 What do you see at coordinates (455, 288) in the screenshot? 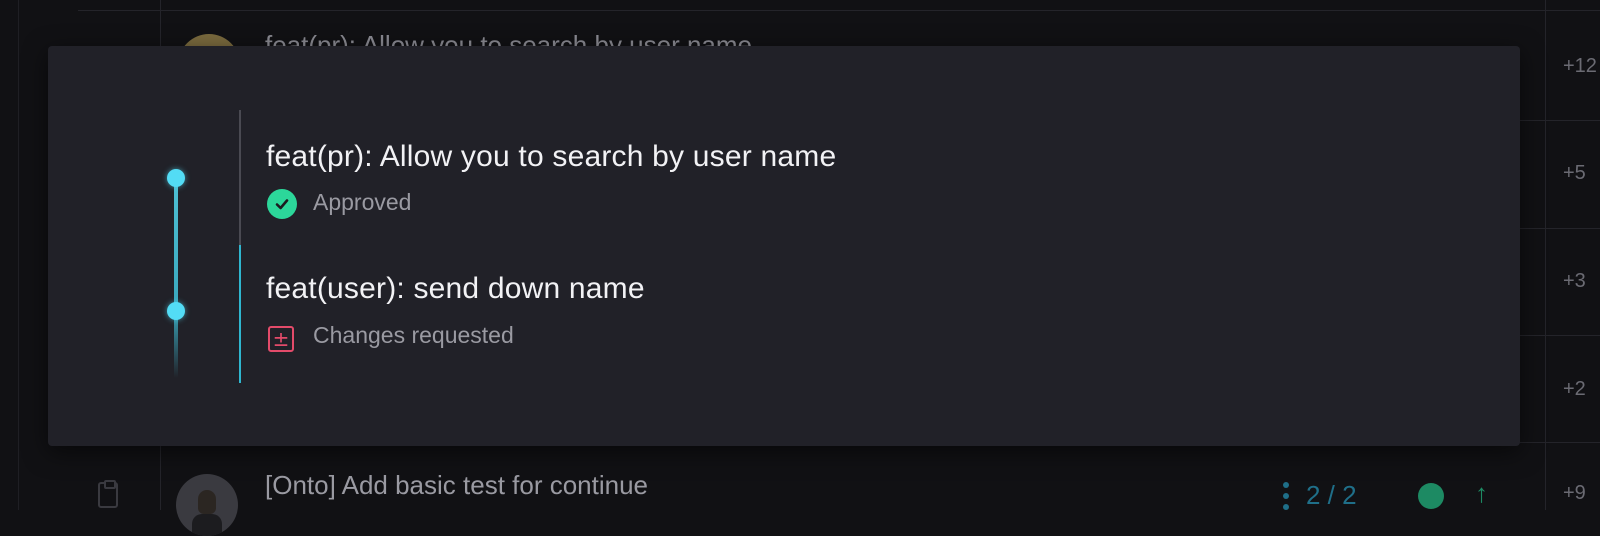
I see `commit-title: feat(user): send down name` at bounding box center [455, 288].